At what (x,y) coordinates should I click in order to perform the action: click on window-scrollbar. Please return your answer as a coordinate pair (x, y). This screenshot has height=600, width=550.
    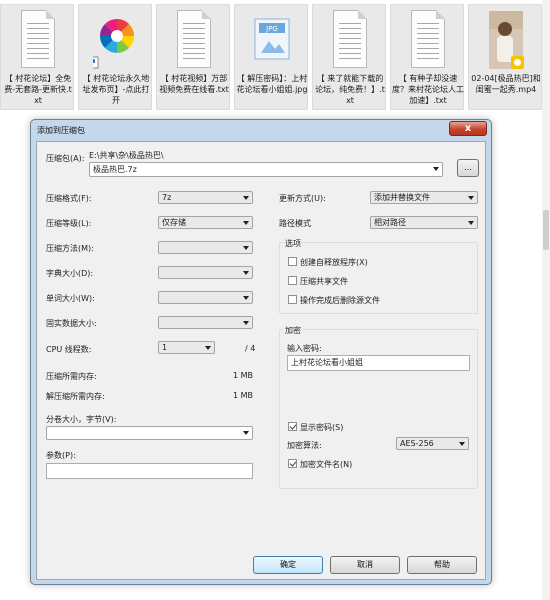
    Looking at the image, I should click on (546, 300).